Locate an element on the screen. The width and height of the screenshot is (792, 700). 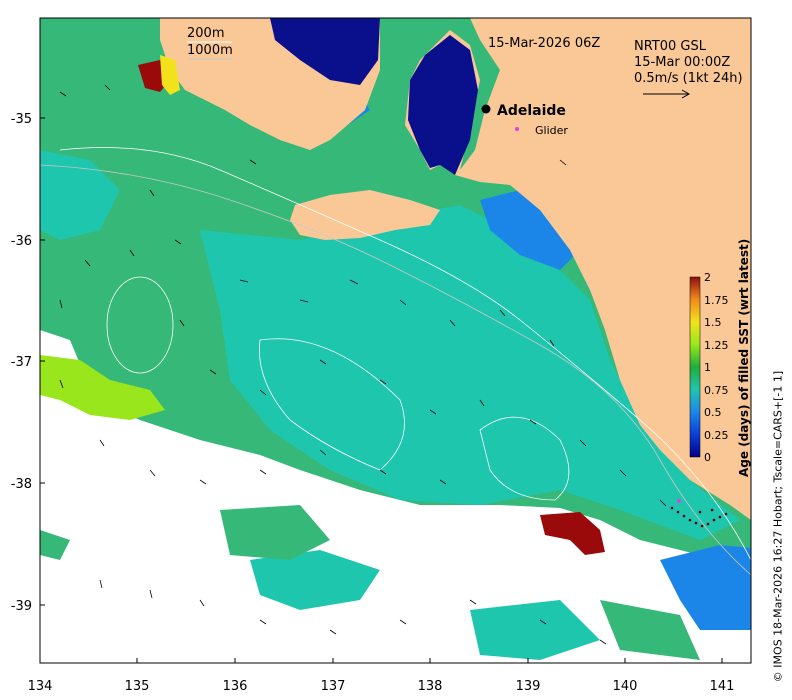
glider-legend-icon is located at coordinates (517, 129).